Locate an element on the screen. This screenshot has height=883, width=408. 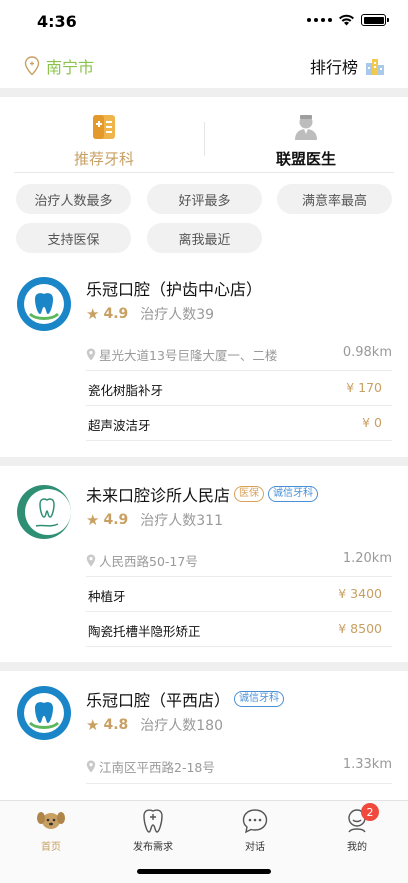
service-price: ¥ 3400 is located at coordinates (360, 593).